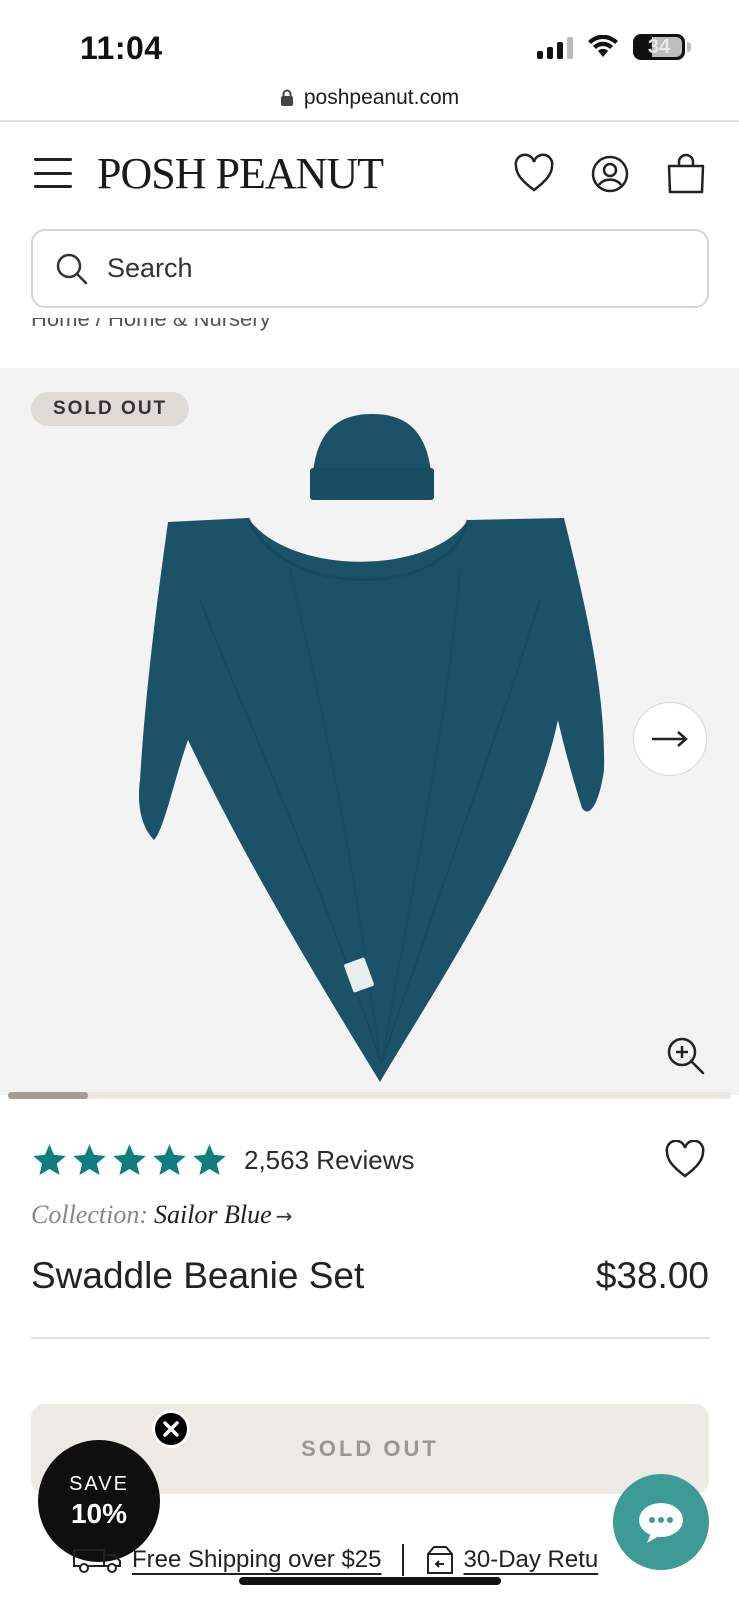  I want to click on collection-name: Sailor Blue, so click(213, 1214).